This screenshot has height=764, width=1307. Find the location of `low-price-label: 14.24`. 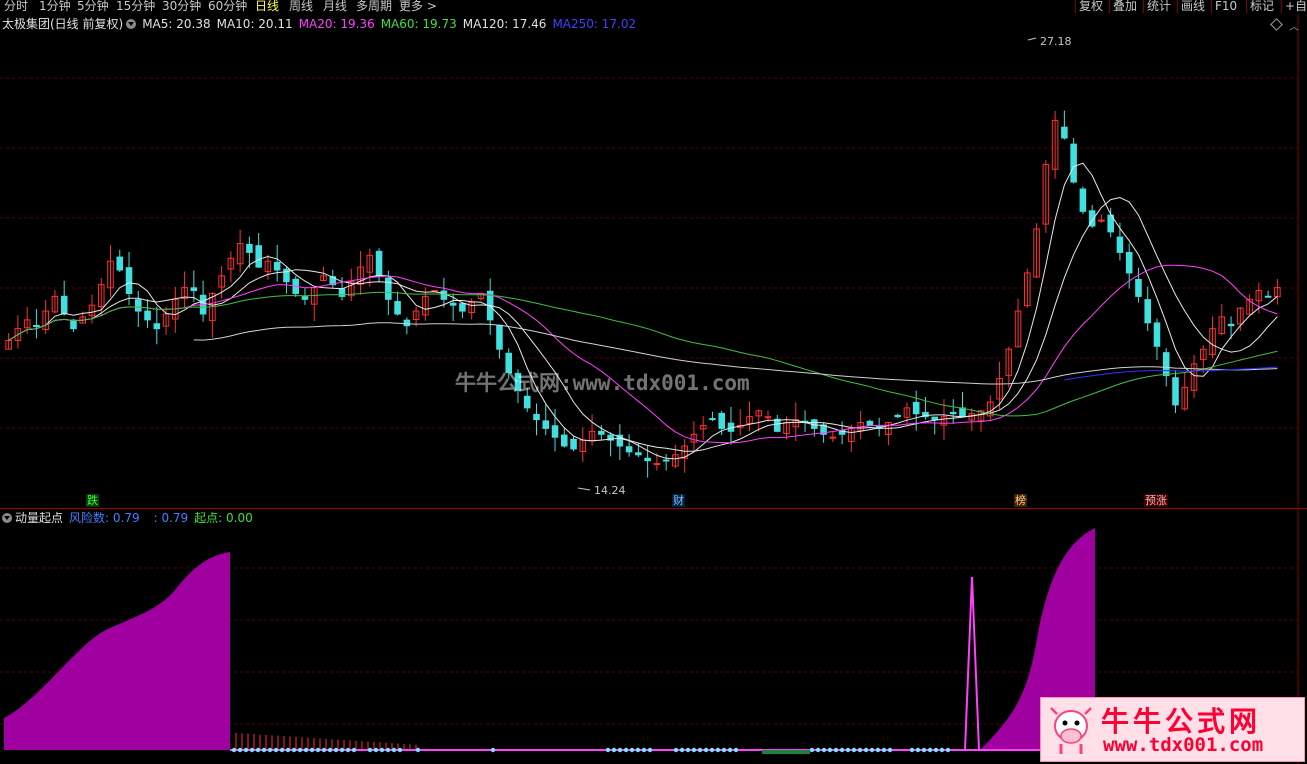

low-price-label: 14.24 is located at coordinates (610, 490).